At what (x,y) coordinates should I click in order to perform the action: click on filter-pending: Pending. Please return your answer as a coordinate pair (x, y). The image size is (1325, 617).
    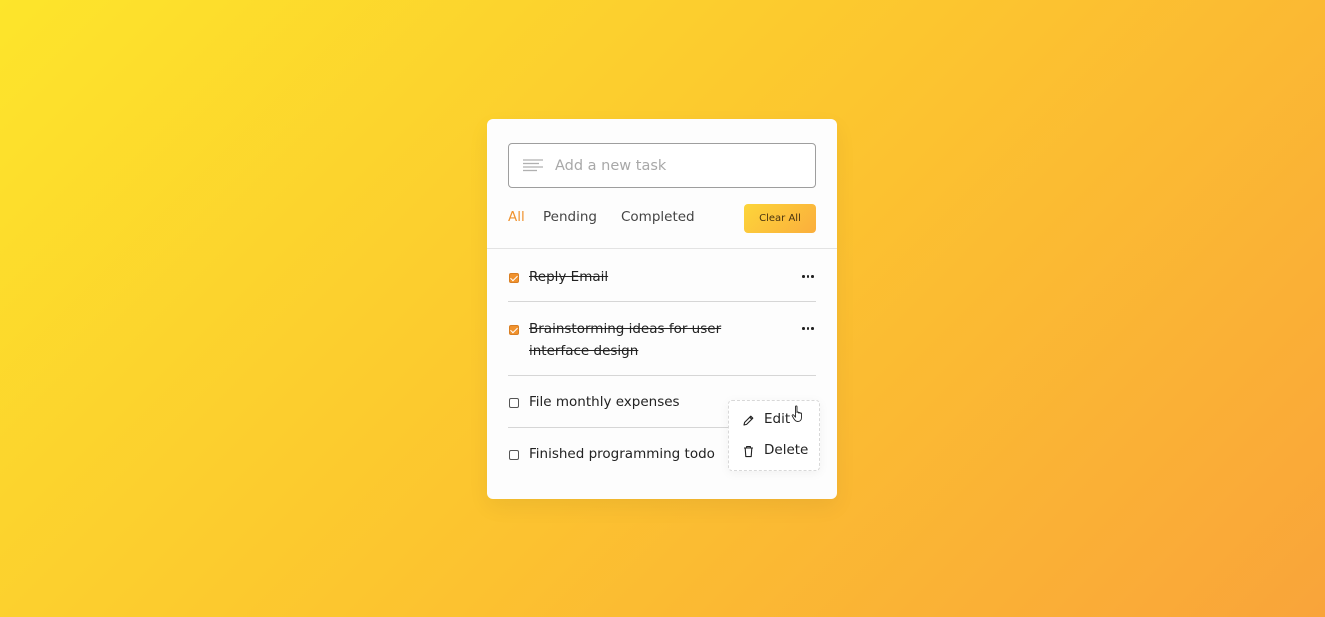
    Looking at the image, I should click on (570, 217).